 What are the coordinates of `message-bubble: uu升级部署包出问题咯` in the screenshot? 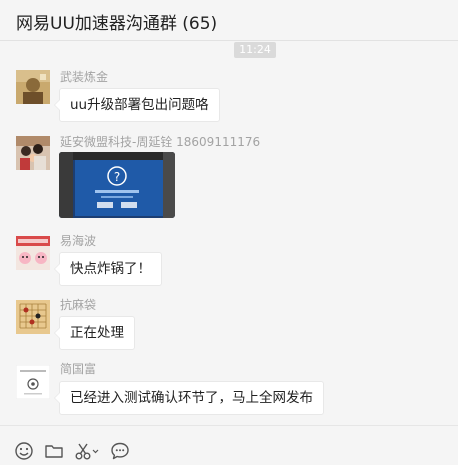 It's located at (137, 105).